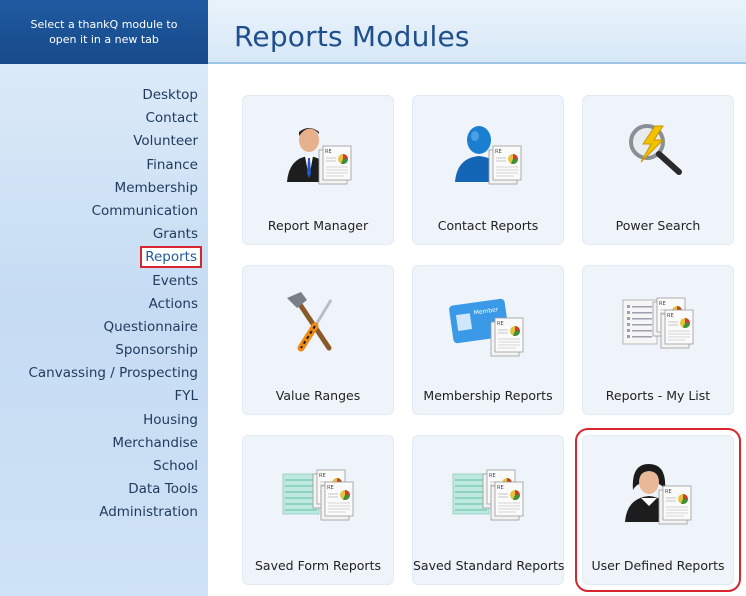 This screenshot has width=746, height=596. I want to click on tile-label: Value Ranges, so click(318, 395).